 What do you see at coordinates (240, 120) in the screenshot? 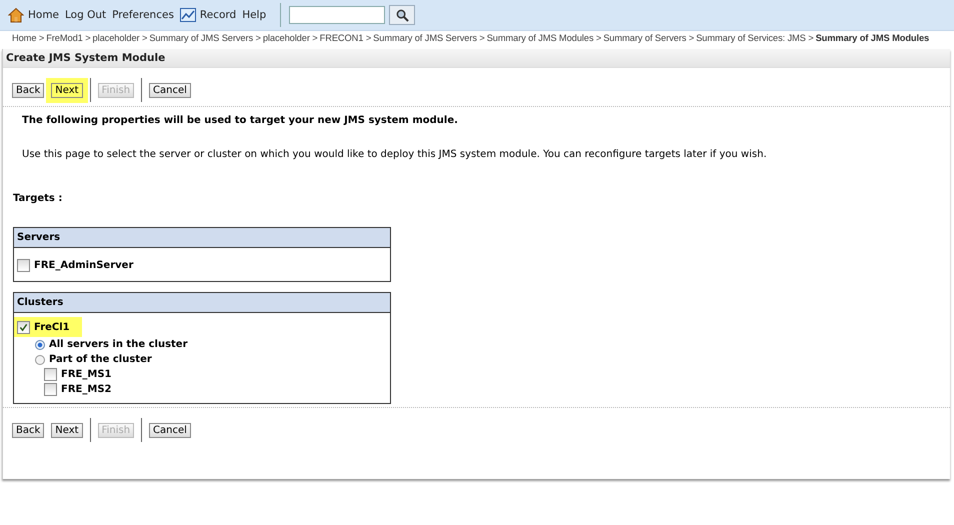
I see `intro-text: The following properties will be used to target your new JMS system module.` at bounding box center [240, 120].